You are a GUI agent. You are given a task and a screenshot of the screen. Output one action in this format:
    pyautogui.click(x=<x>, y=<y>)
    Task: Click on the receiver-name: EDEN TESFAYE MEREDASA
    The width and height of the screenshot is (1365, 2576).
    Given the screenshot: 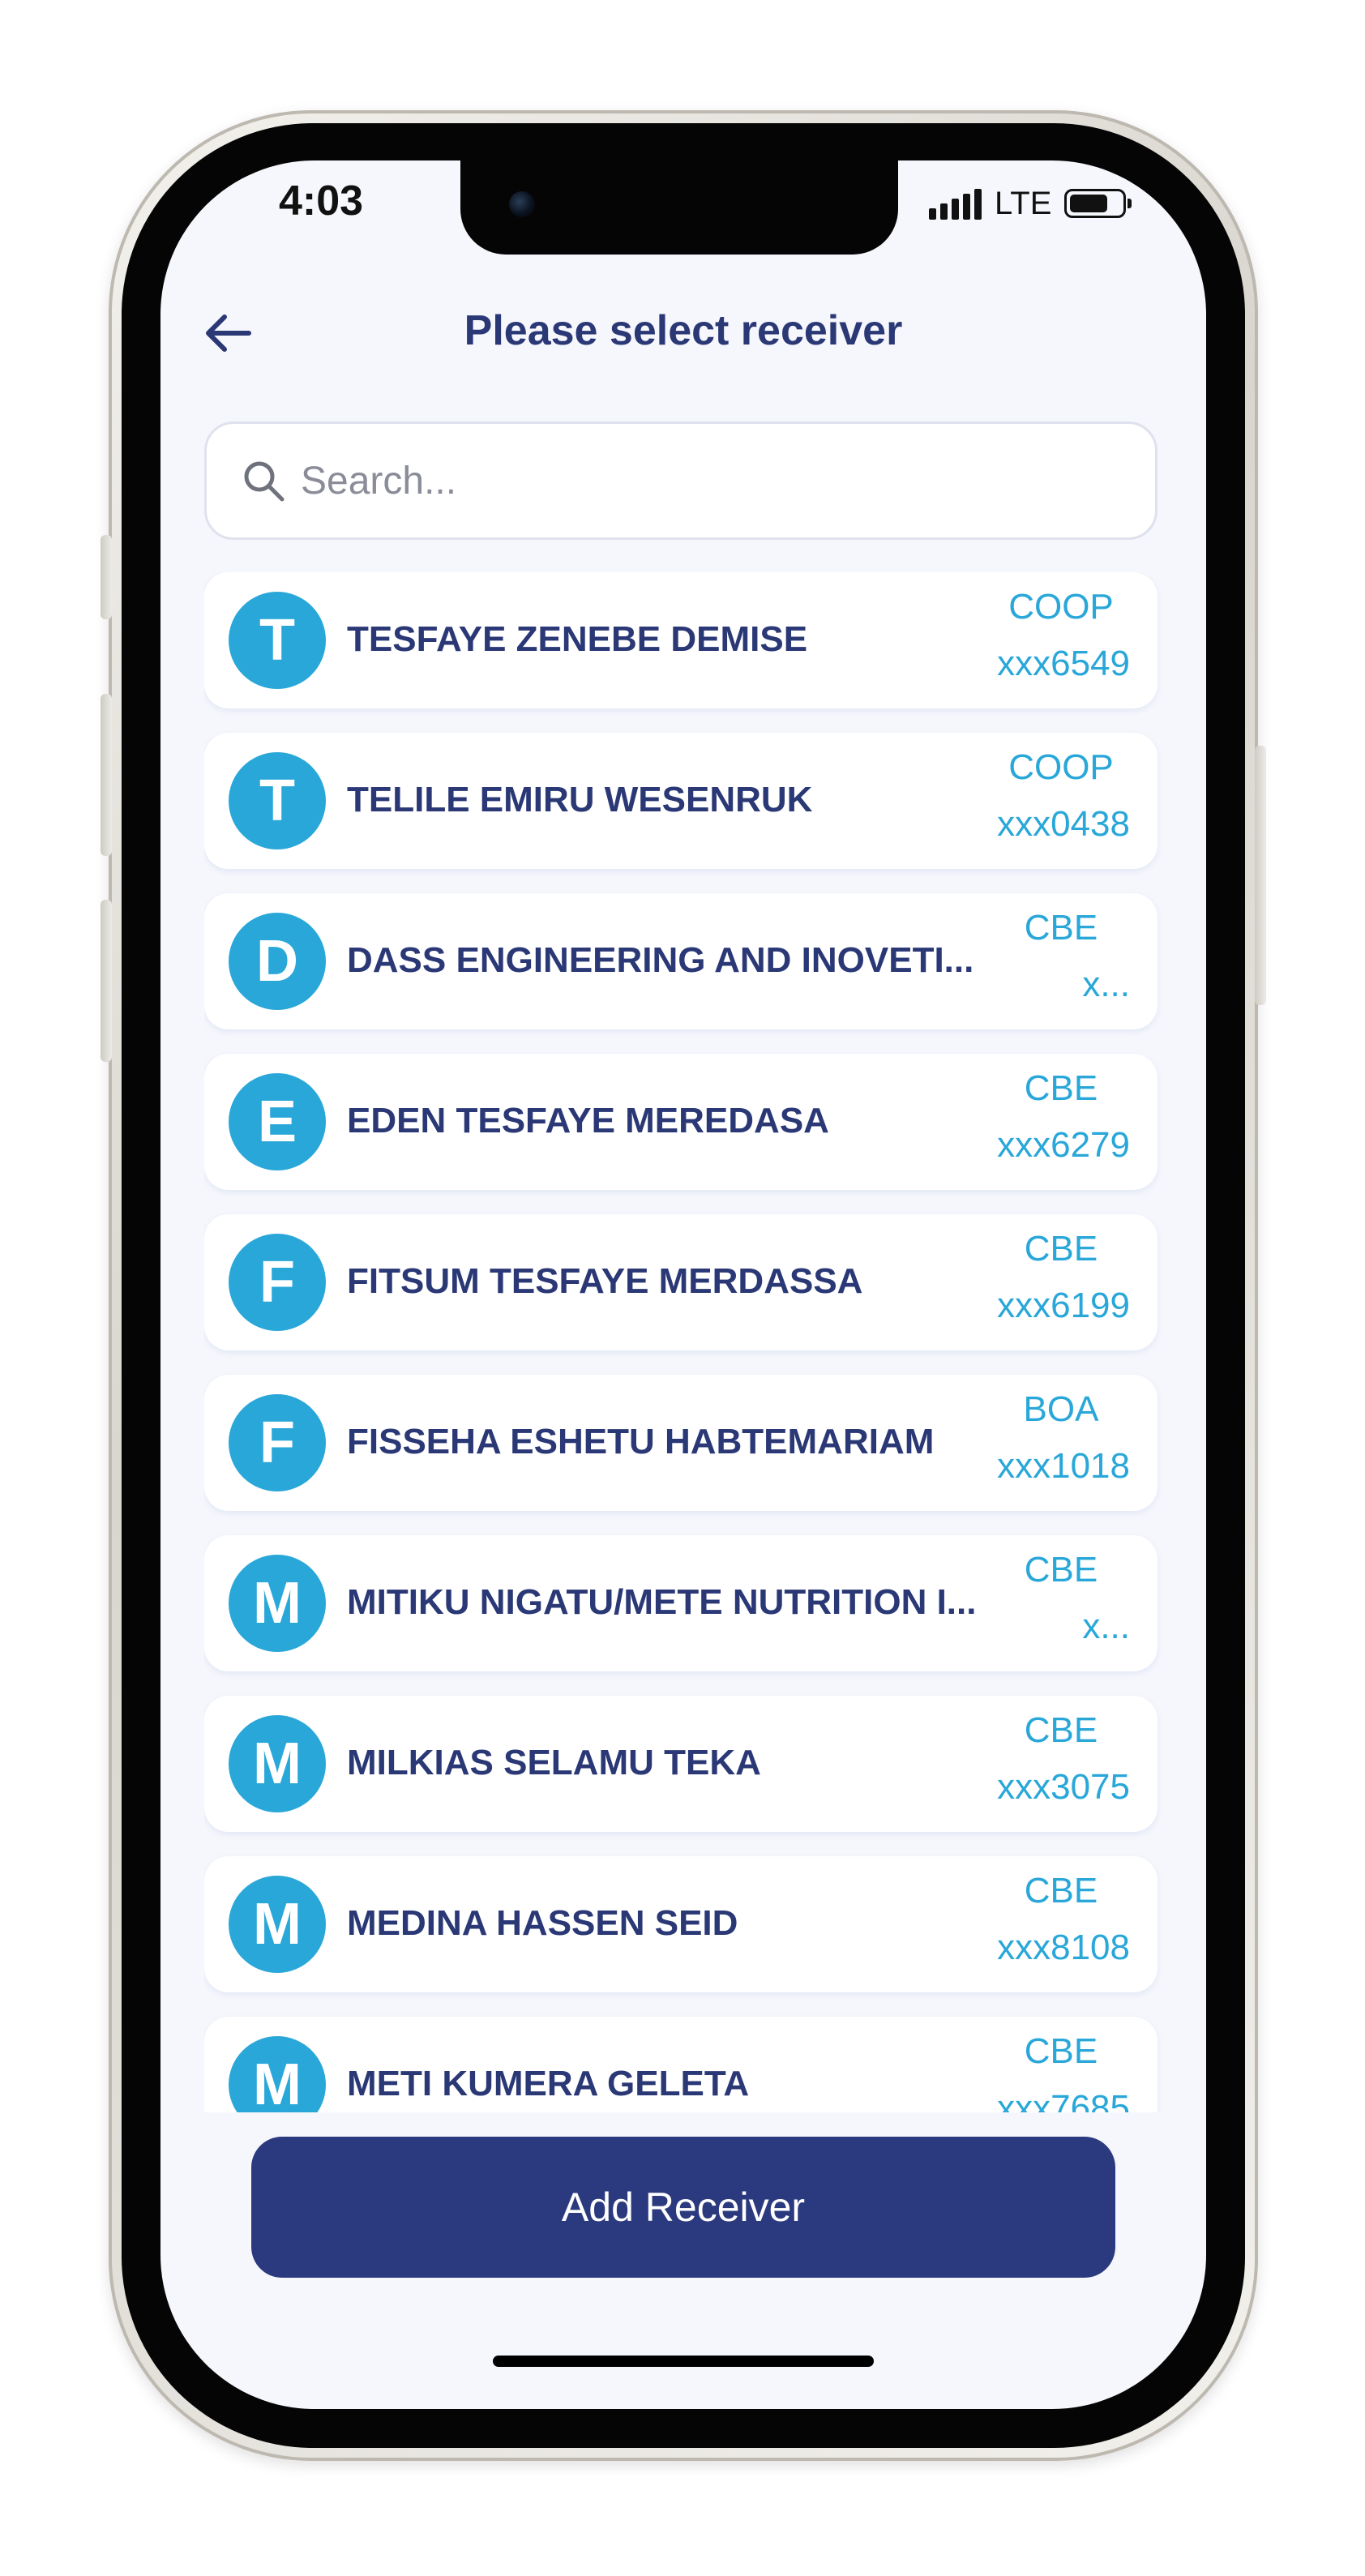 What is the action you would take?
    pyautogui.click(x=588, y=1120)
    